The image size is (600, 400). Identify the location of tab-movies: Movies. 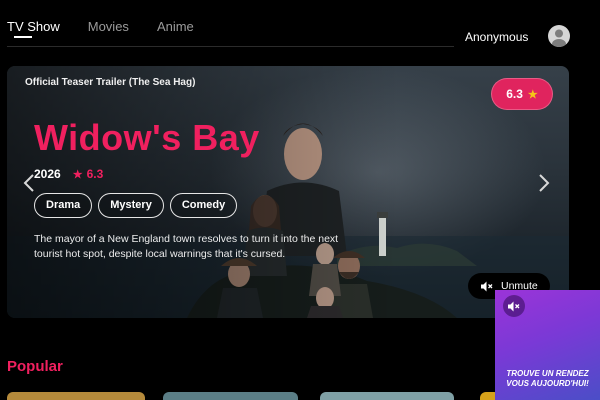
(108, 27).